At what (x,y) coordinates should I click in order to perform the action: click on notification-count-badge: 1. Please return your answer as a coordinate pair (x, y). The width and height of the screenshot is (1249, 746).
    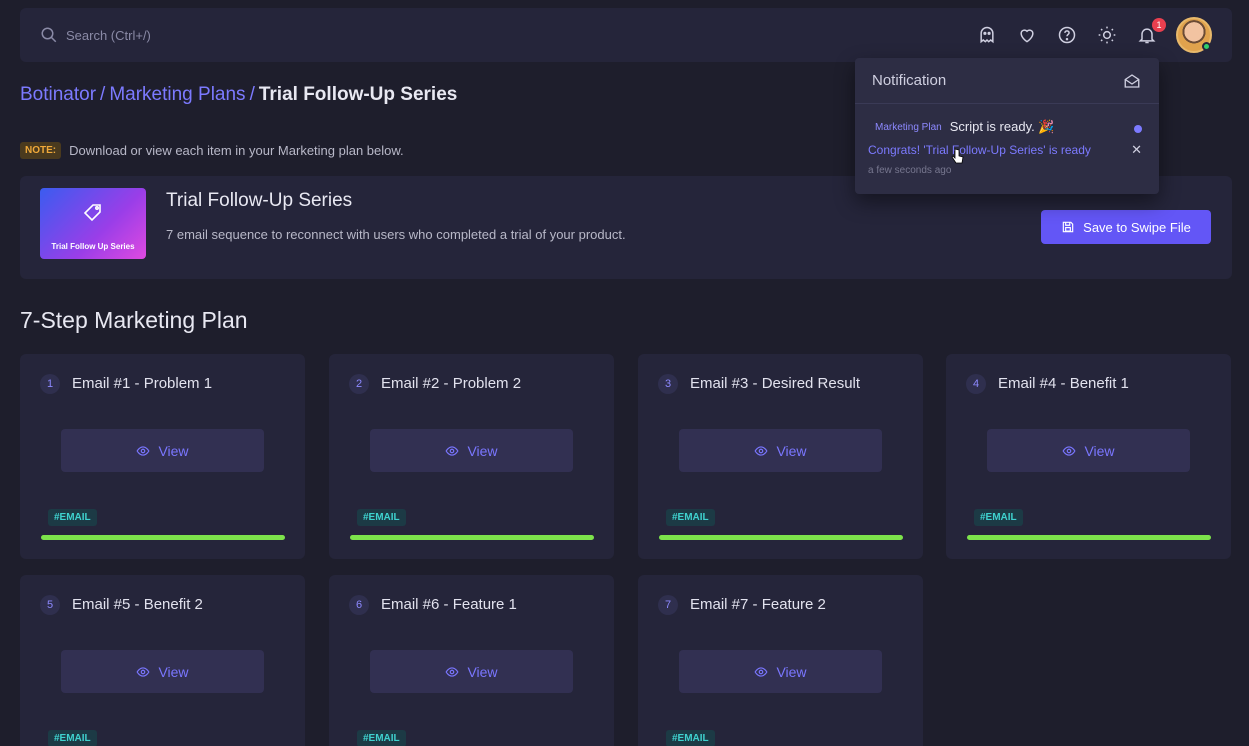
    Looking at the image, I should click on (1159, 25).